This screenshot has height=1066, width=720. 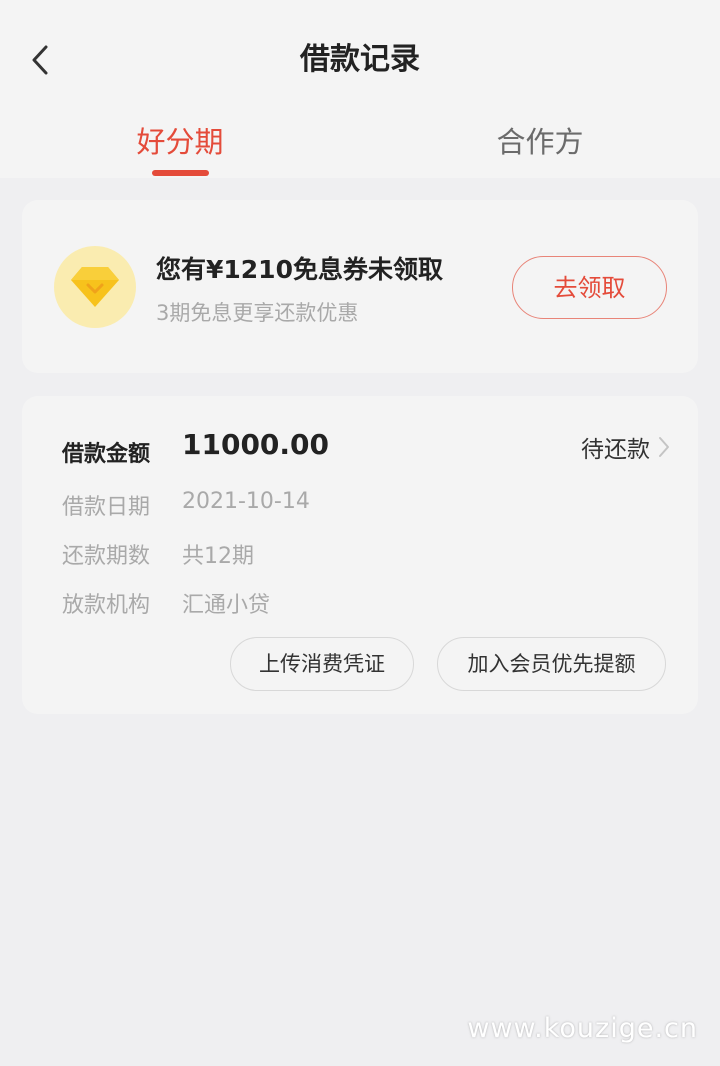 I want to click on repayment-terms-value: 共12期, so click(x=218, y=556).